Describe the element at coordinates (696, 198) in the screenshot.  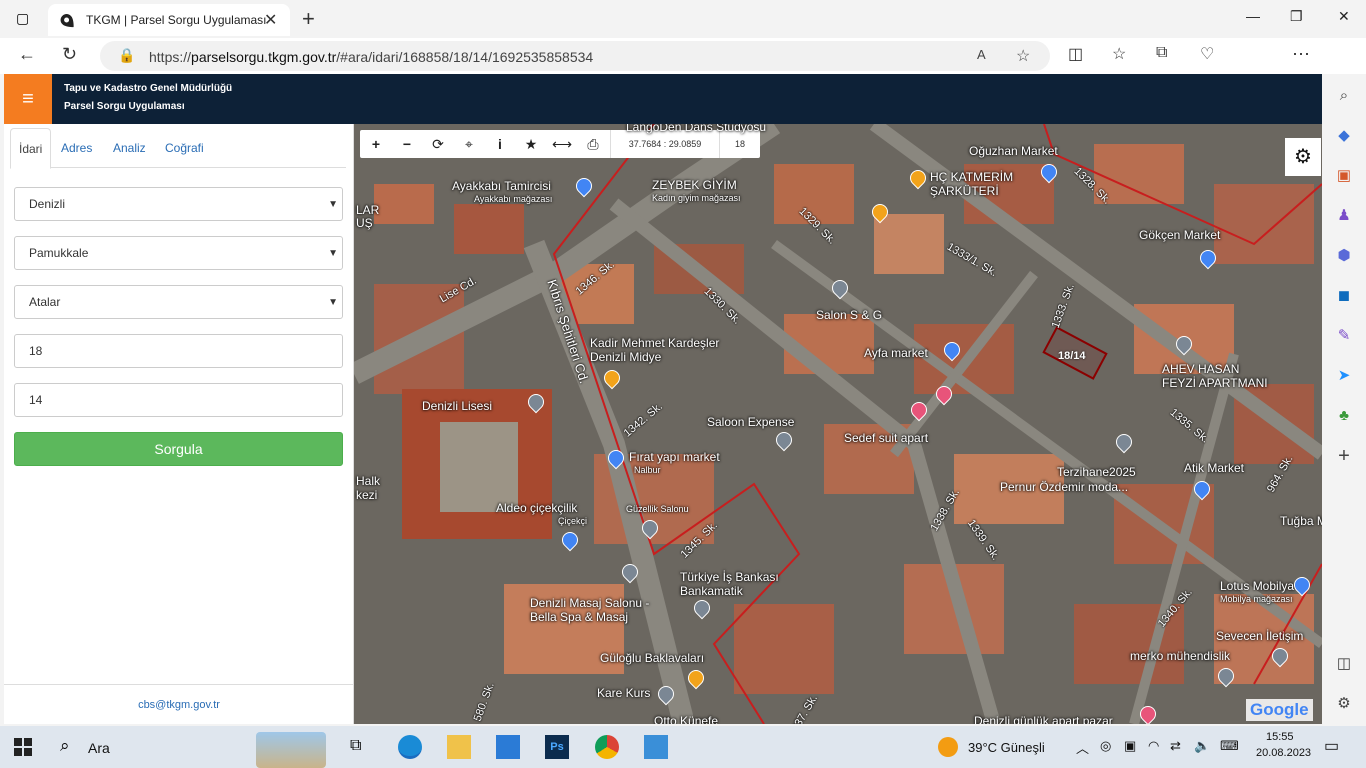
I see `map-label: Kadın giyim mağazası` at that location.